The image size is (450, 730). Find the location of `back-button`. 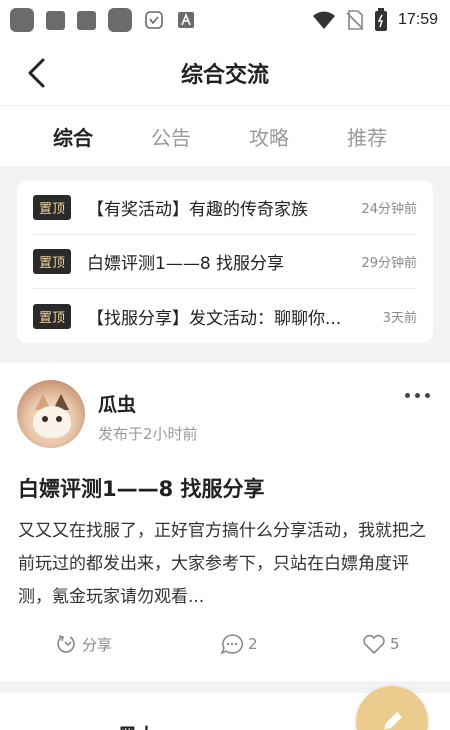

back-button is located at coordinates (36, 73).